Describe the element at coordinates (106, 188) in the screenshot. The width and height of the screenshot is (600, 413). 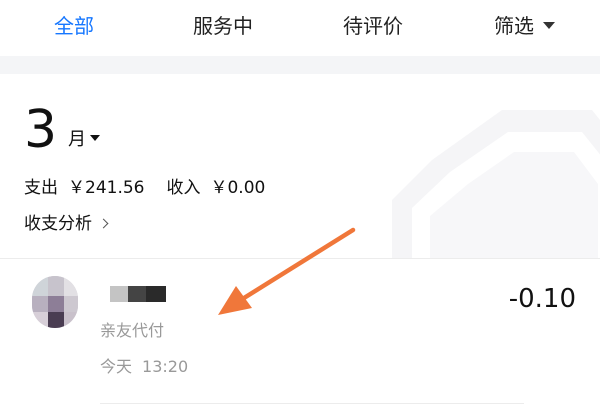
I see `expense-value: ￥241.56` at that location.